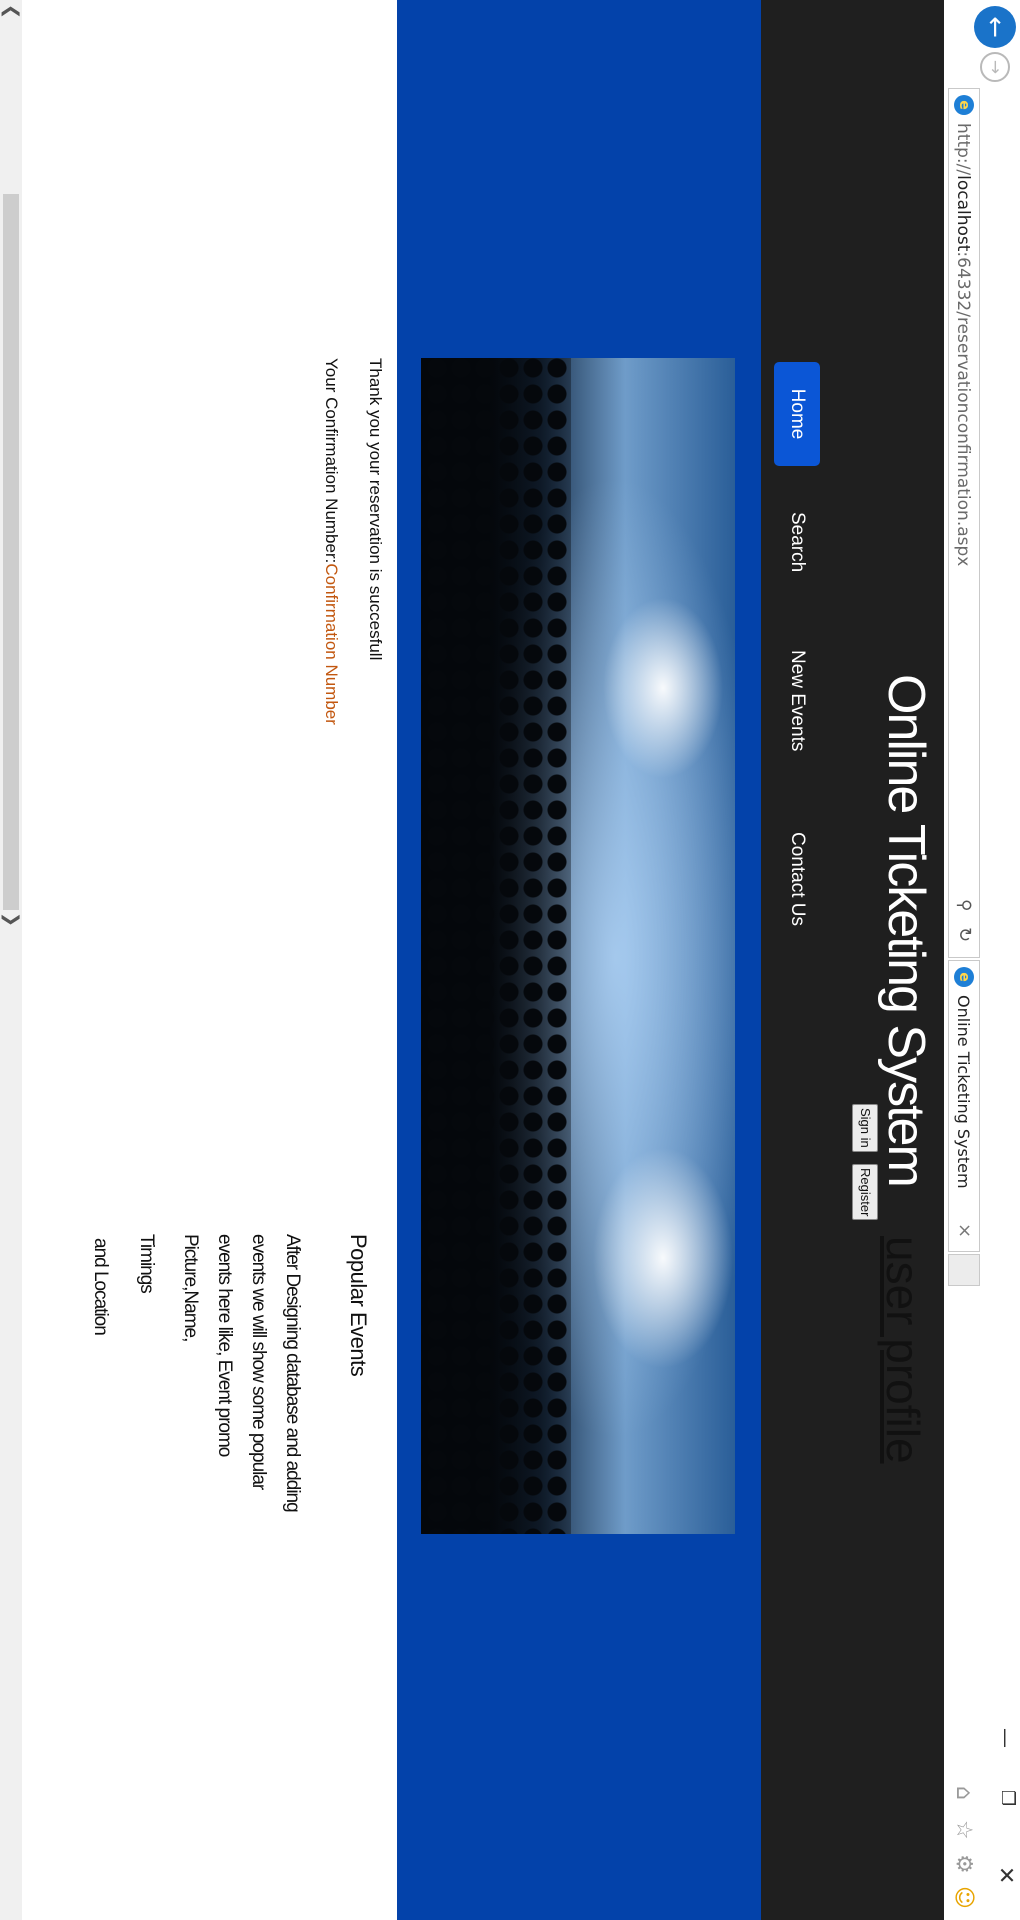 Image resolution: width=1020 pixels, height=1920 pixels. What do you see at coordinates (1006, 1738) in the screenshot?
I see `minimize-icon: —` at bounding box center [1006, 1738].